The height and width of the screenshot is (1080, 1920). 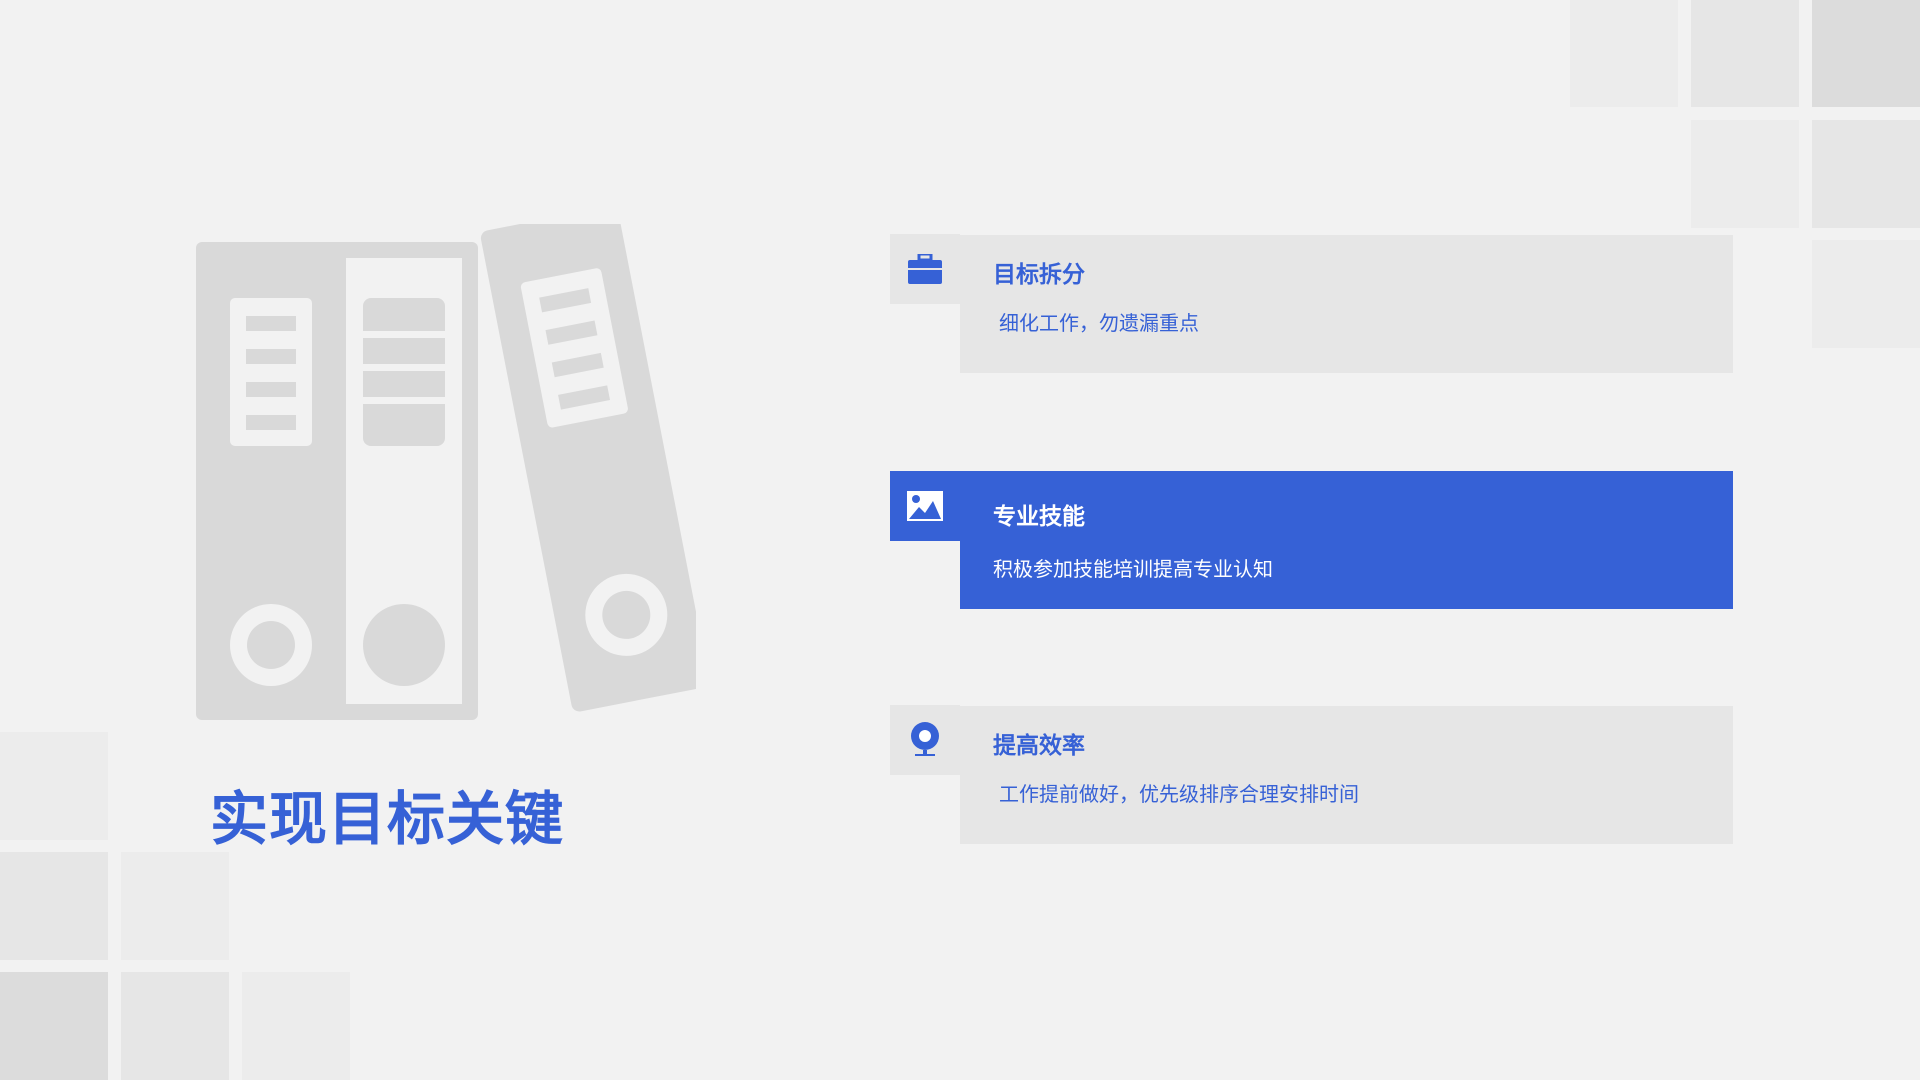 What do you see at coordinates (1099, 323) in the screenshot?
I see `item-description: 细化工作，勿遗漏重点` at bounding box center [1099, 323].